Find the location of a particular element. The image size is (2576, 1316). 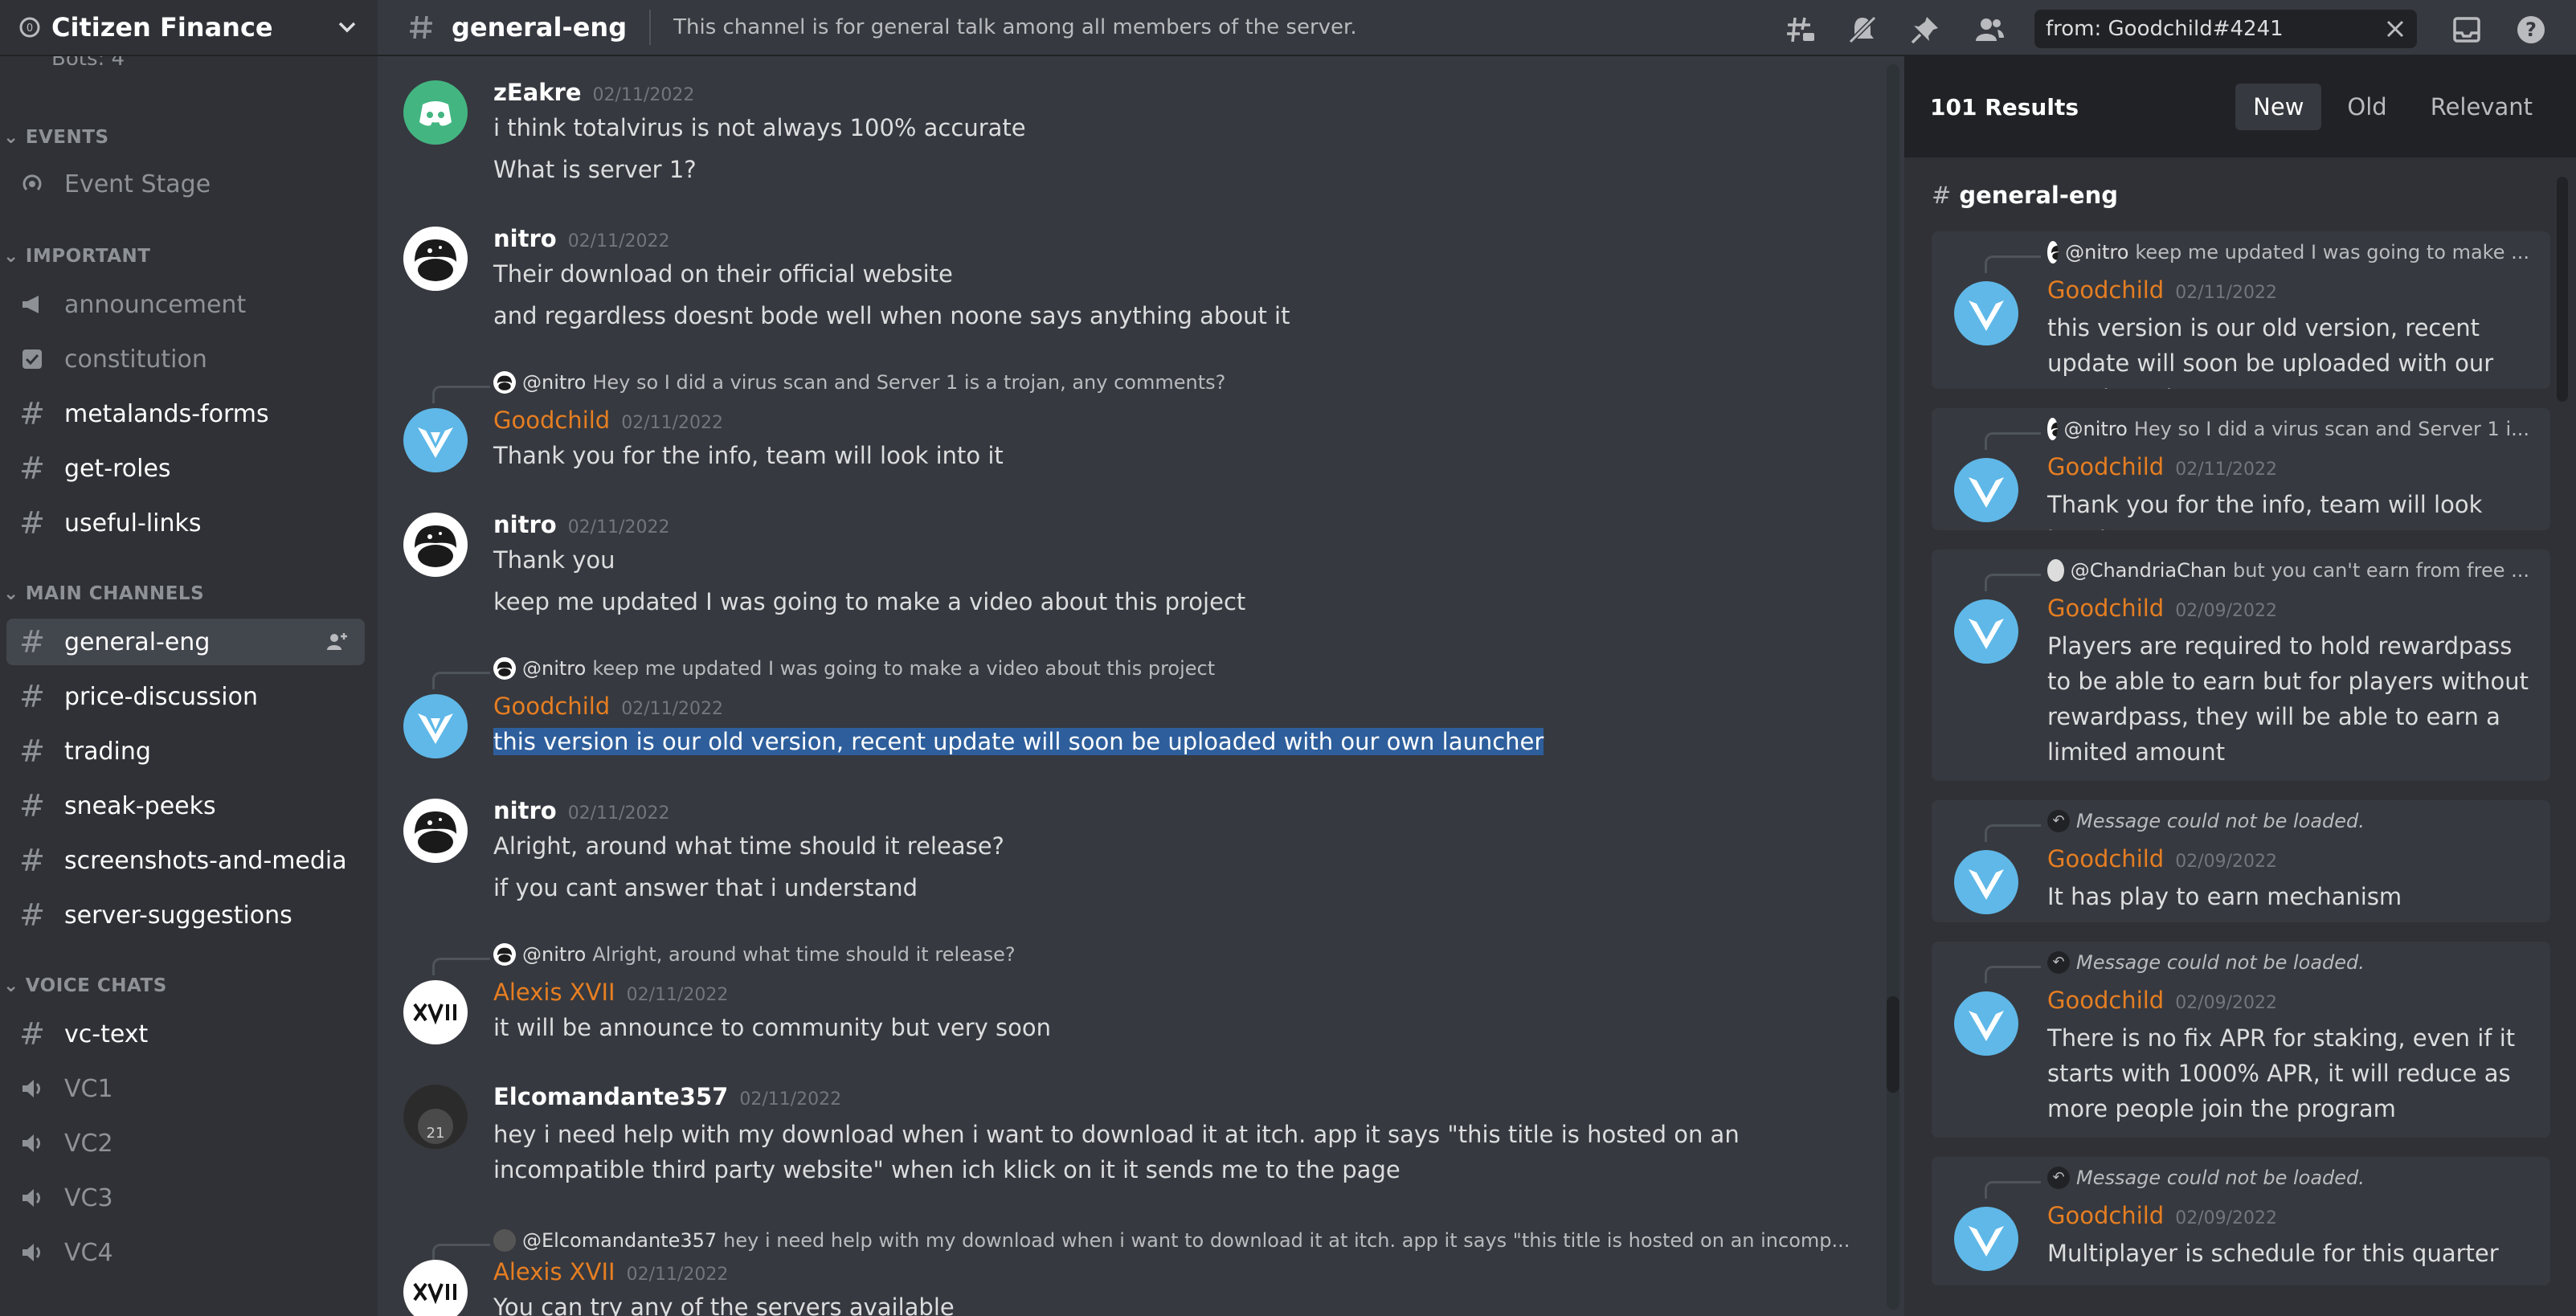

result-timestamp: 02/11/2022 is located at coordinates (2227, 470).